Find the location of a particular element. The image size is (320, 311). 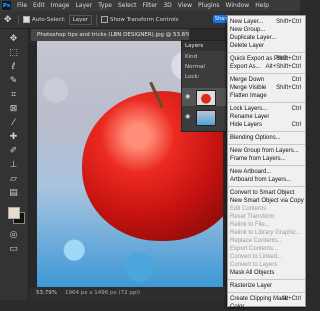

zoom-level: 53.79% is located at coordinates (46, 293).